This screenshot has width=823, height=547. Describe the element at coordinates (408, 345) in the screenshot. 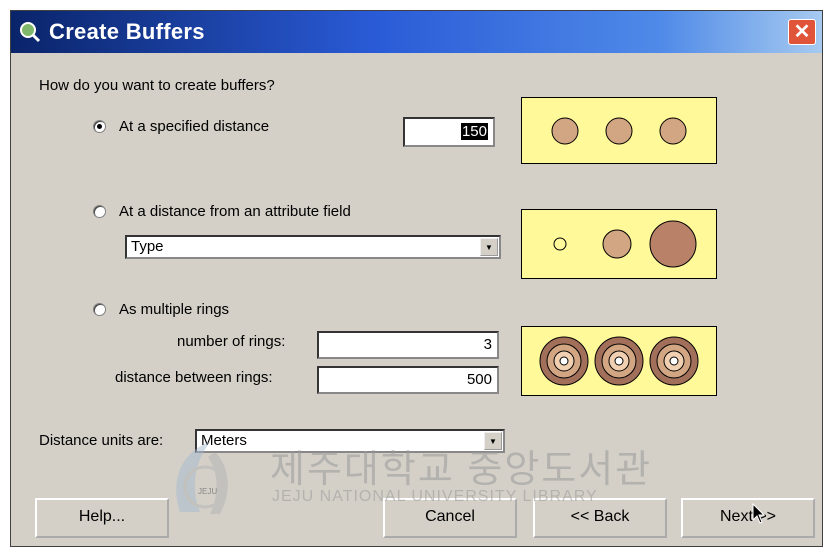

I see `rings-count-input: 3` at that location.